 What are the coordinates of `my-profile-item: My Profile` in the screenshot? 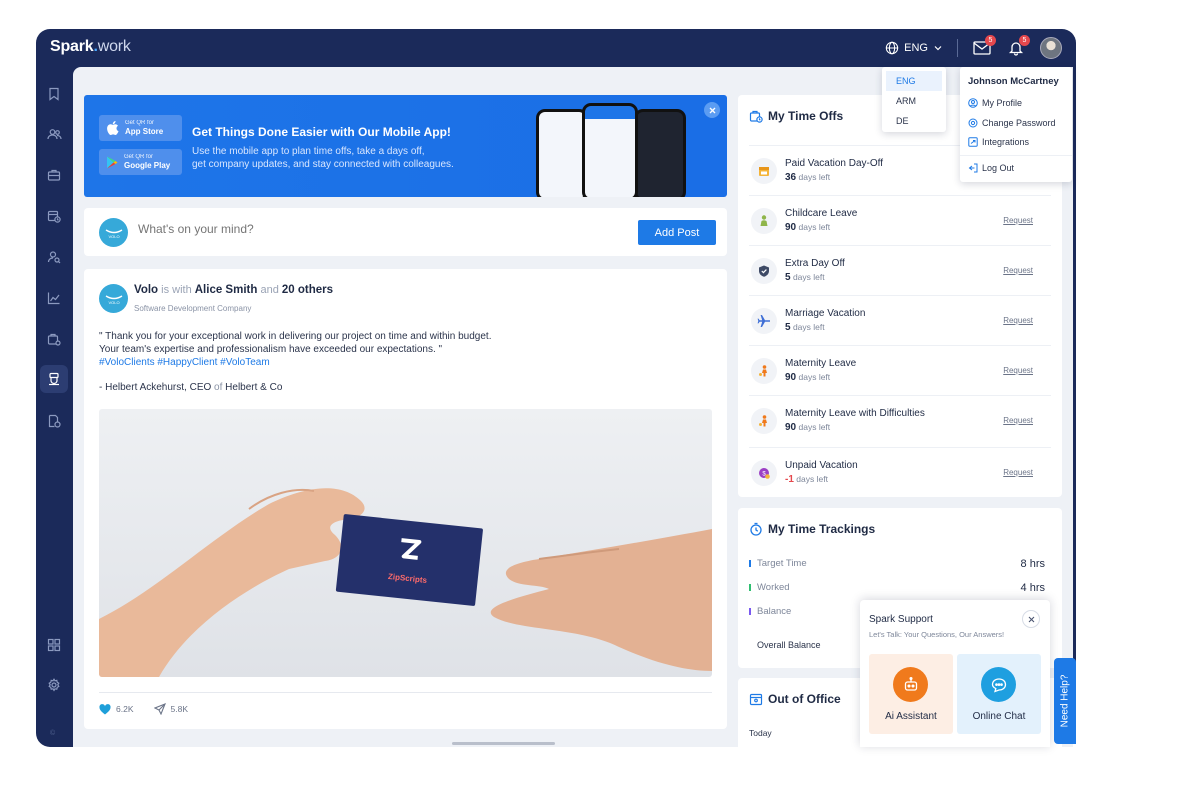 It's located at (995, 103).